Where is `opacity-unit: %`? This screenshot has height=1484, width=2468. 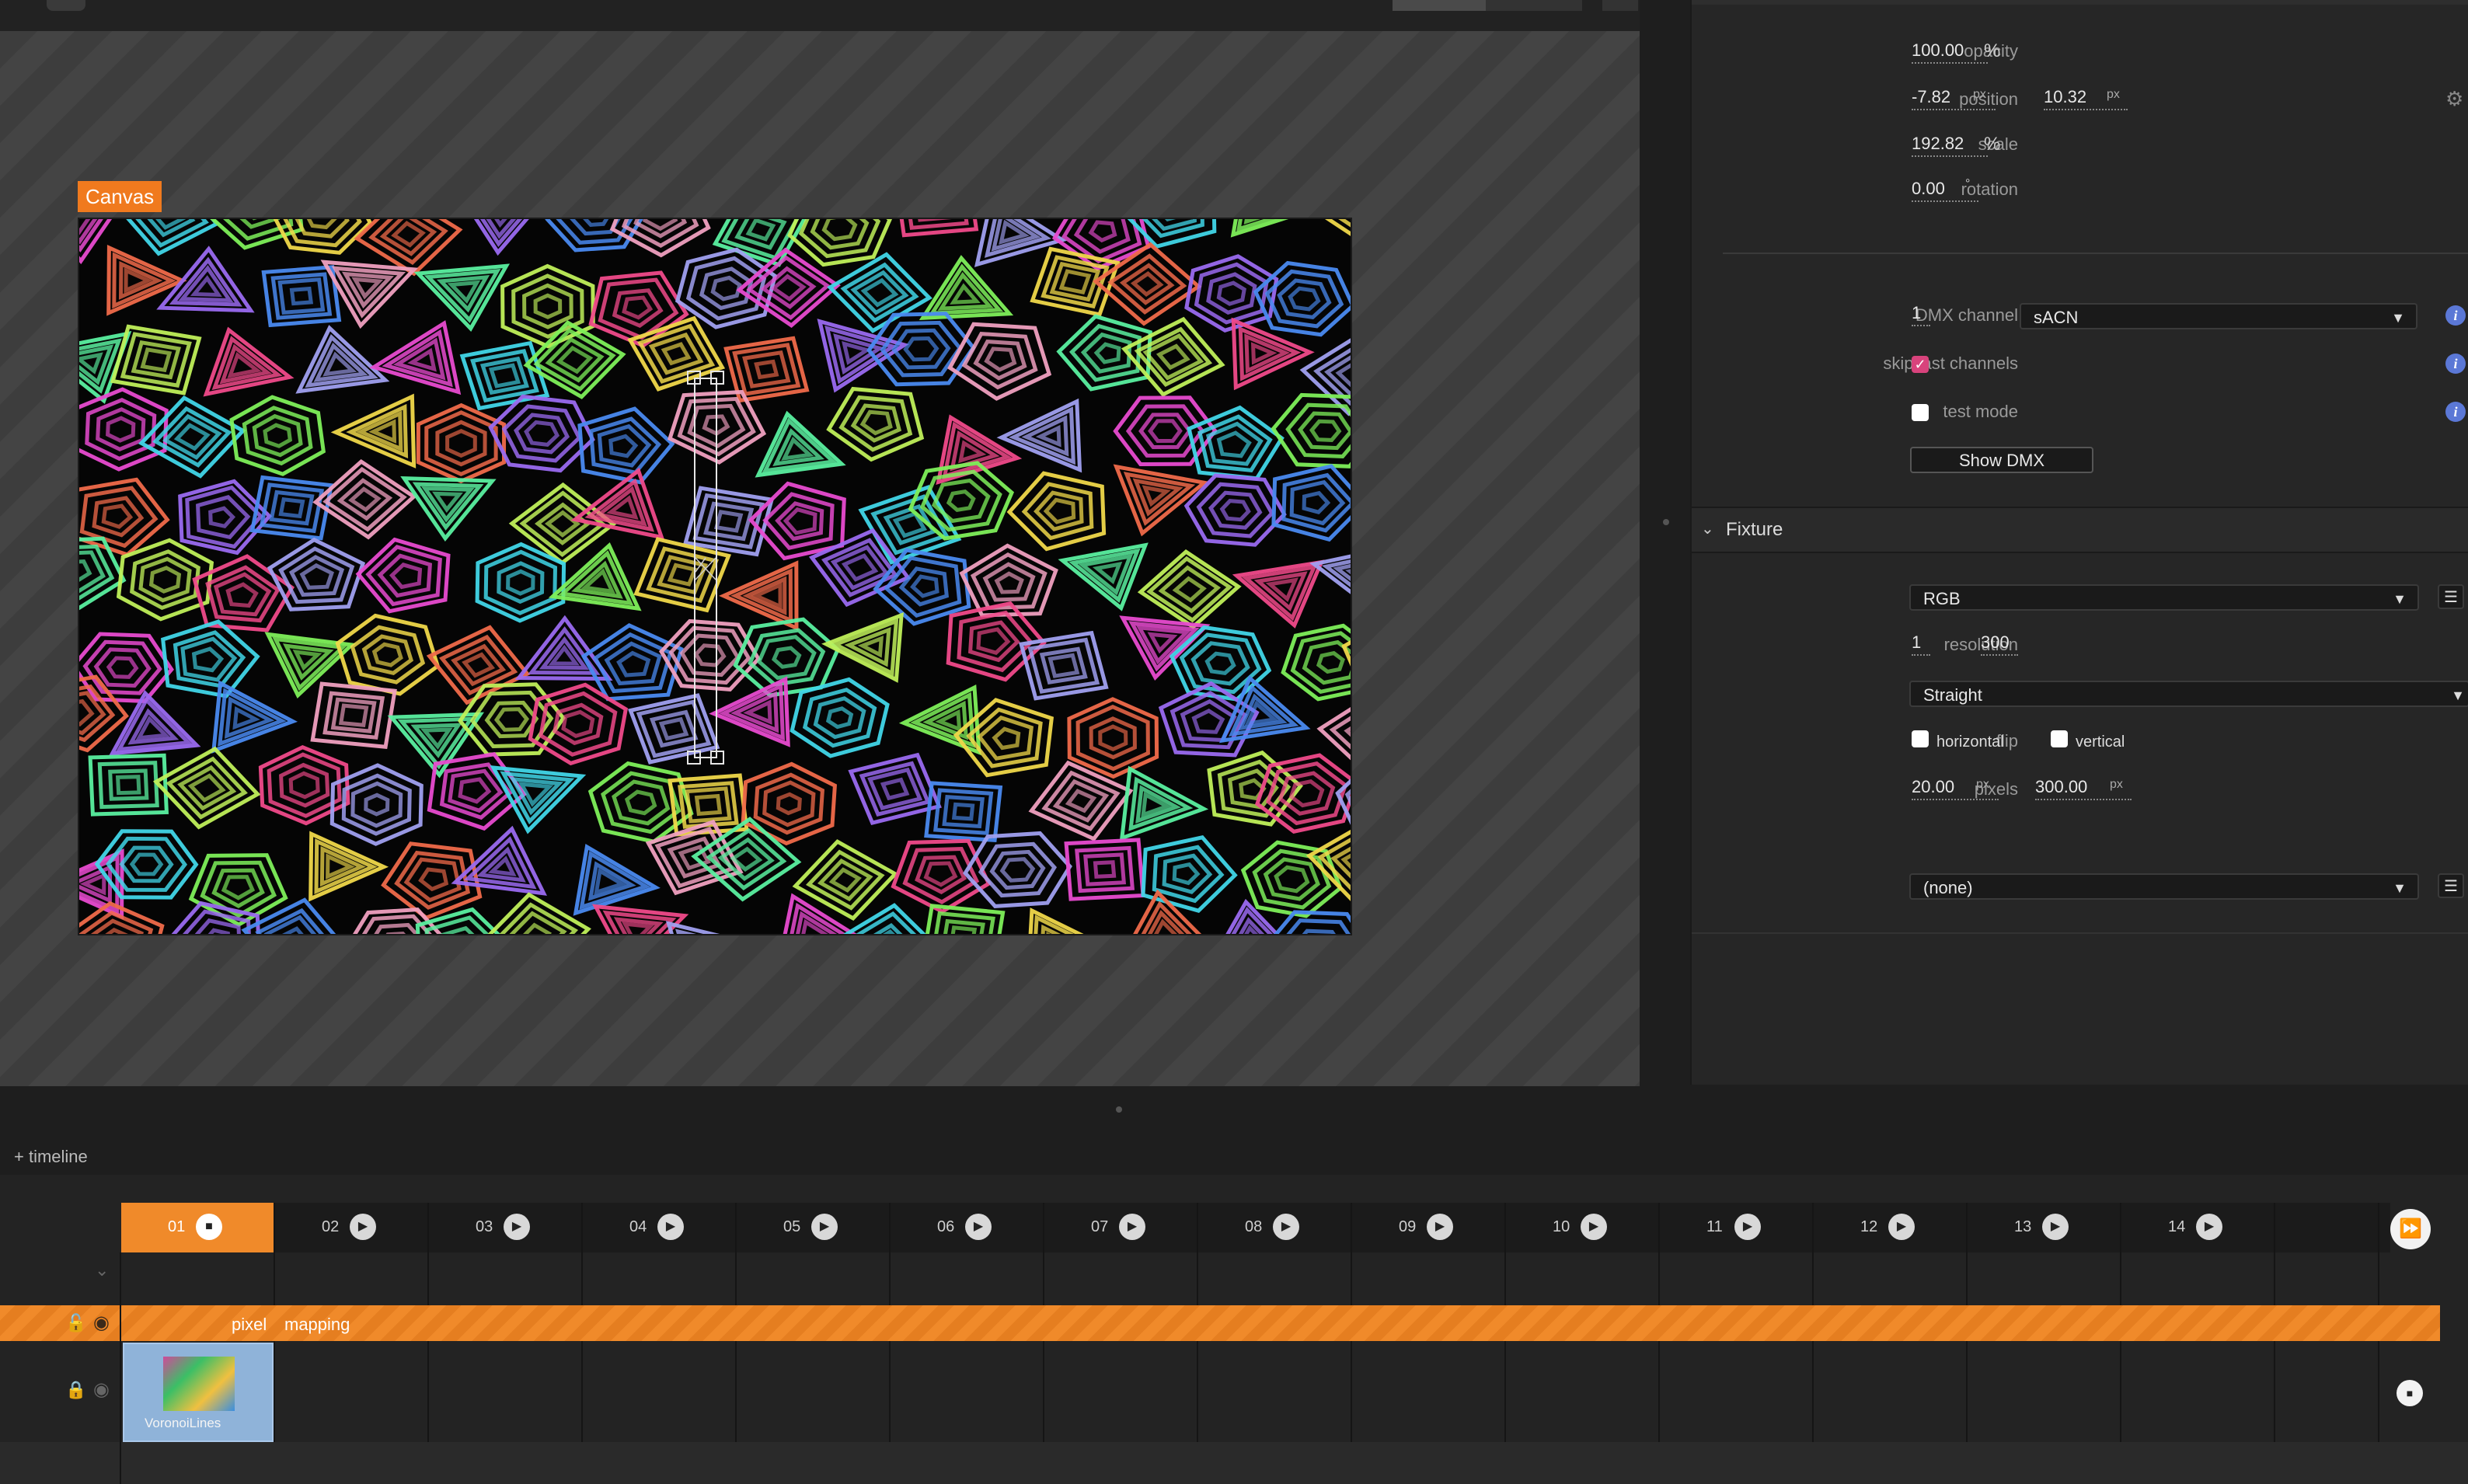
opacity-unit: % is located at coordinates (1992, 50).